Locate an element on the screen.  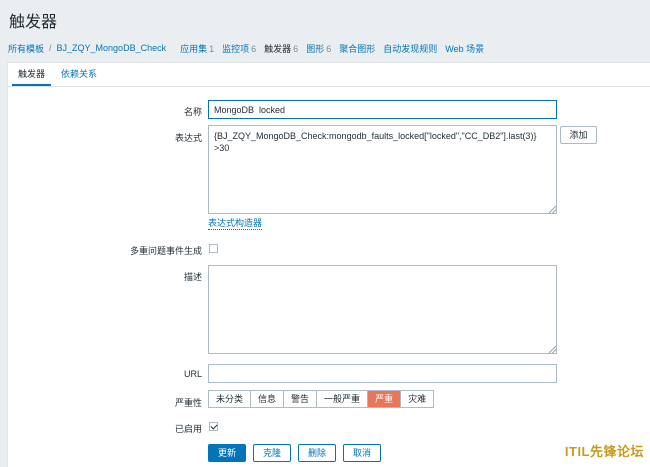
expression-constructor-link: 表达式构造器 is located at coordinates (235, 224).